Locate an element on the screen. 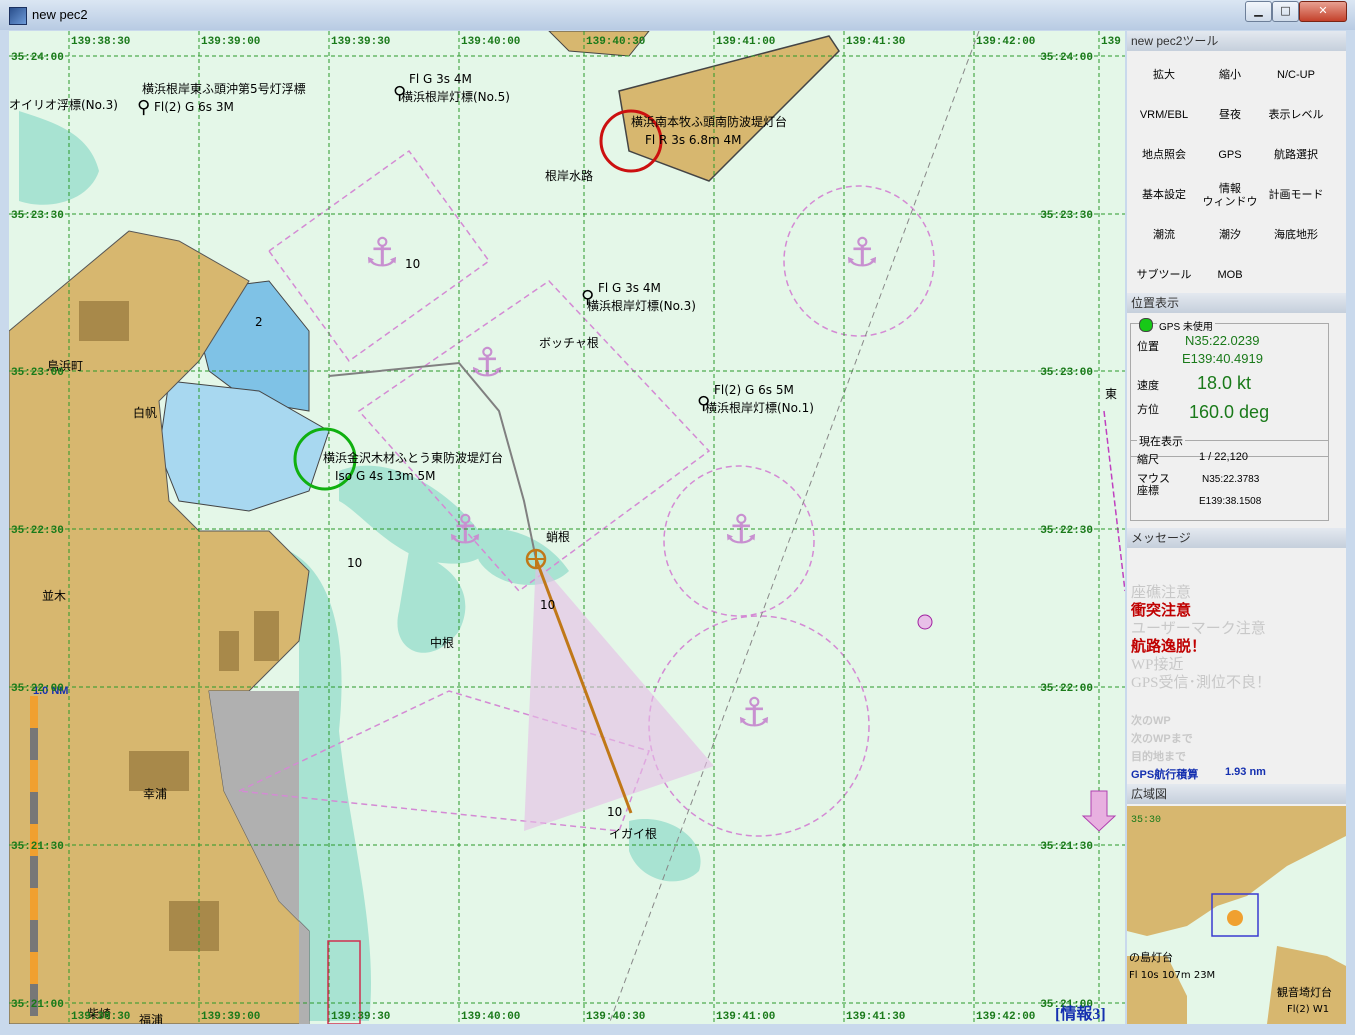 This screenshot has width=1355, height=1035. coord-label: 35:22:00 is located at coordinates (37, 689).